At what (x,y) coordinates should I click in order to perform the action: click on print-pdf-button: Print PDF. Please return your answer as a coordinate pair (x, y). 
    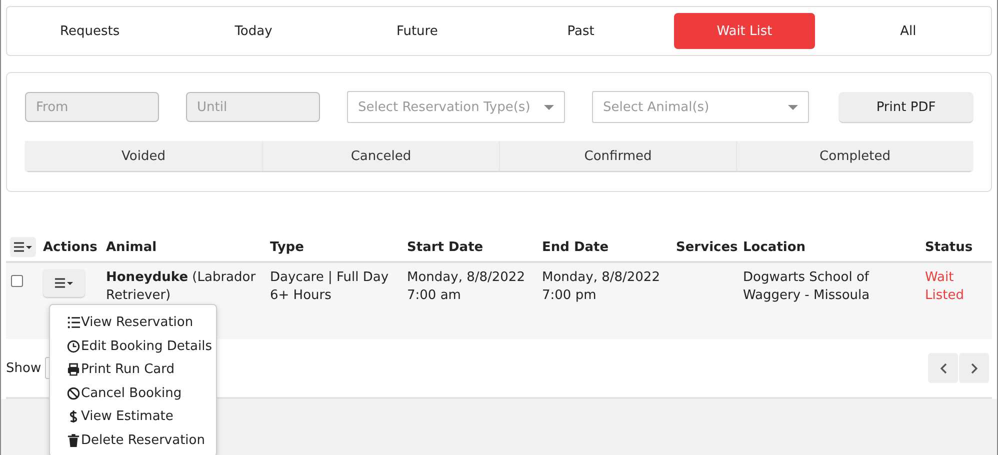
    Looking at the image, I should click on (906, 107).